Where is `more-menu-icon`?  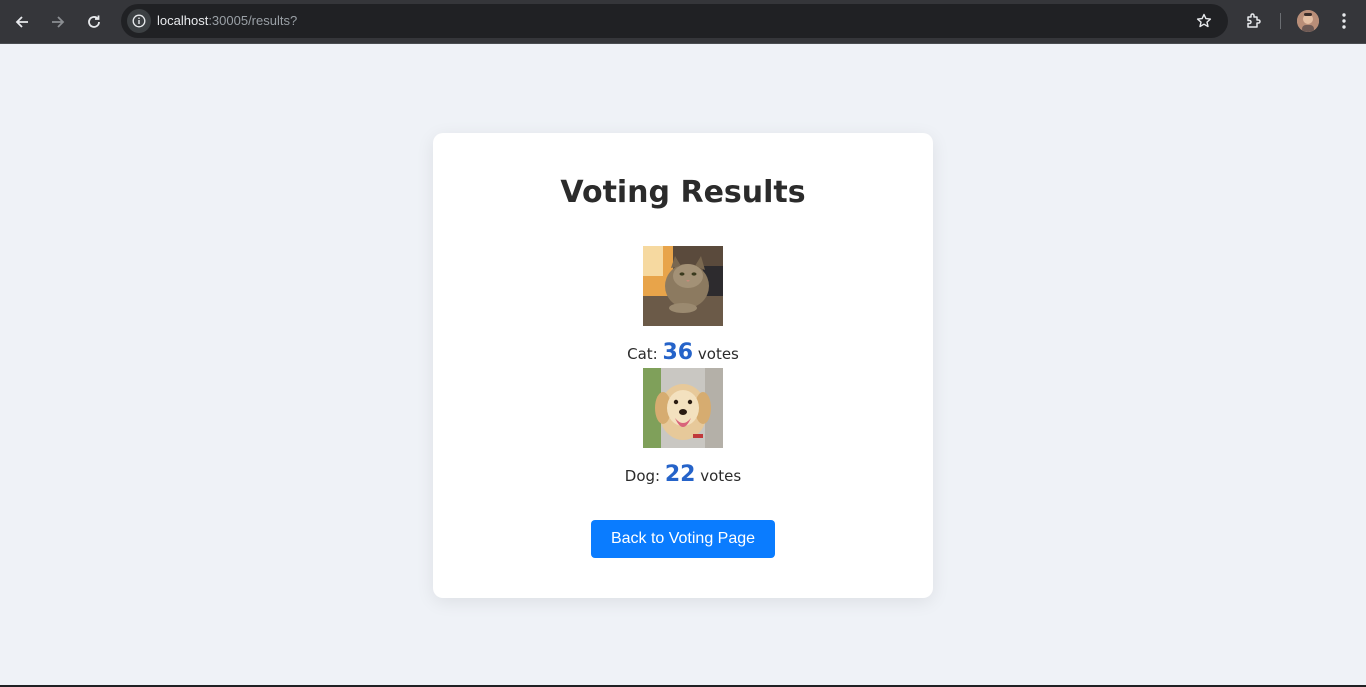
more-menu-icon is located at coordinates (1344, 21).